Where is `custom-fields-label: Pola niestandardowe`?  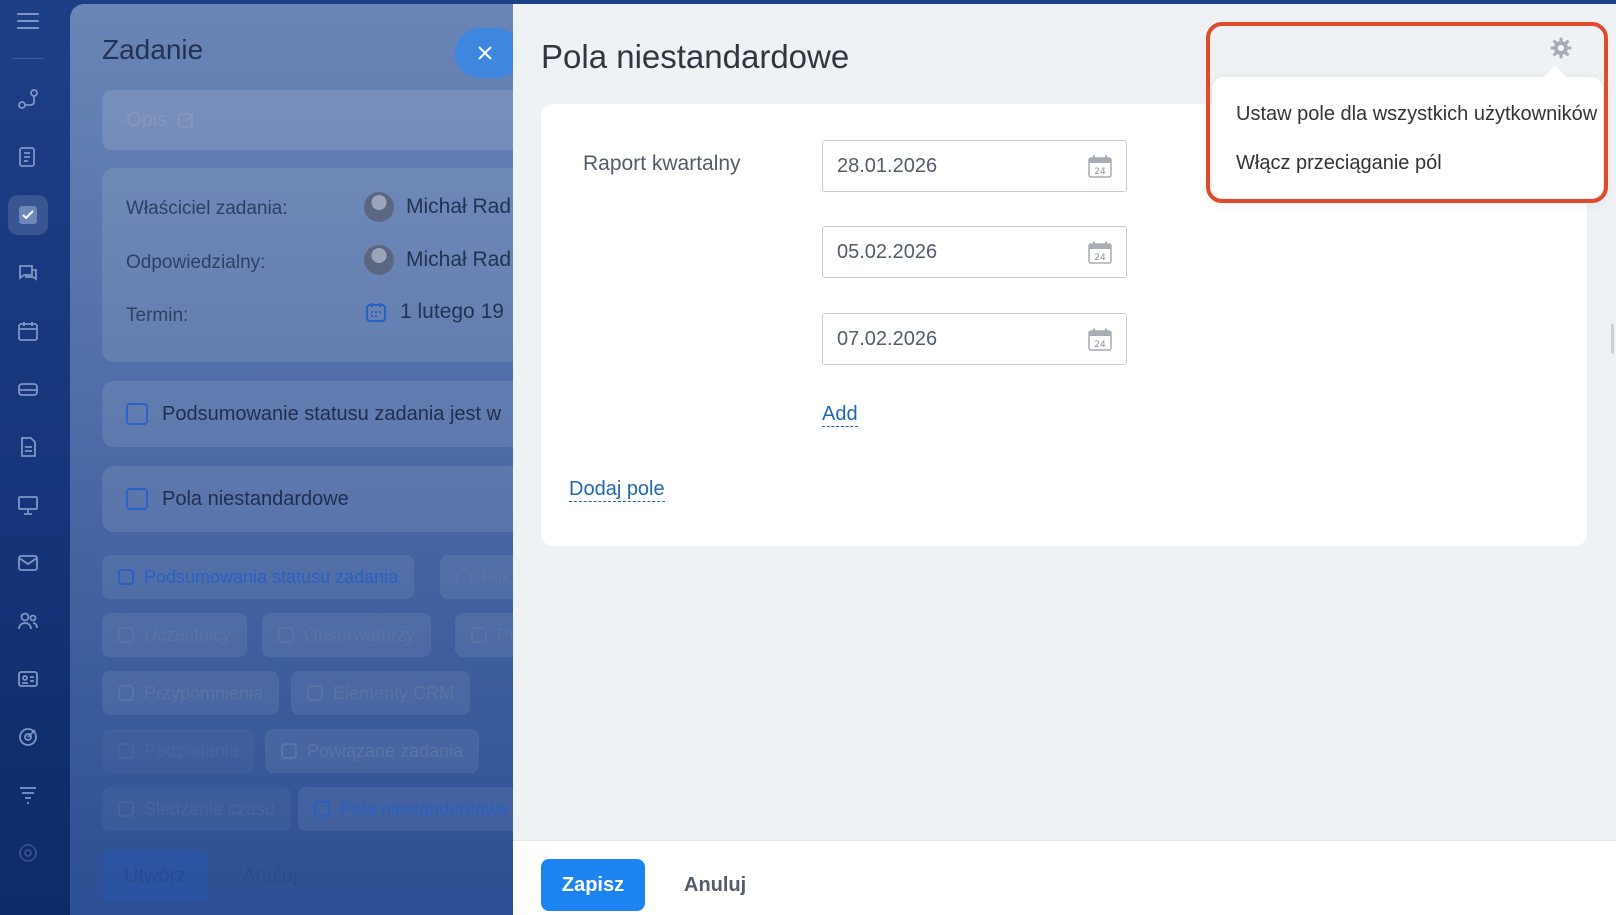
custom-fields-label: Pola niestandardowe is located at coordinates (255, 498).